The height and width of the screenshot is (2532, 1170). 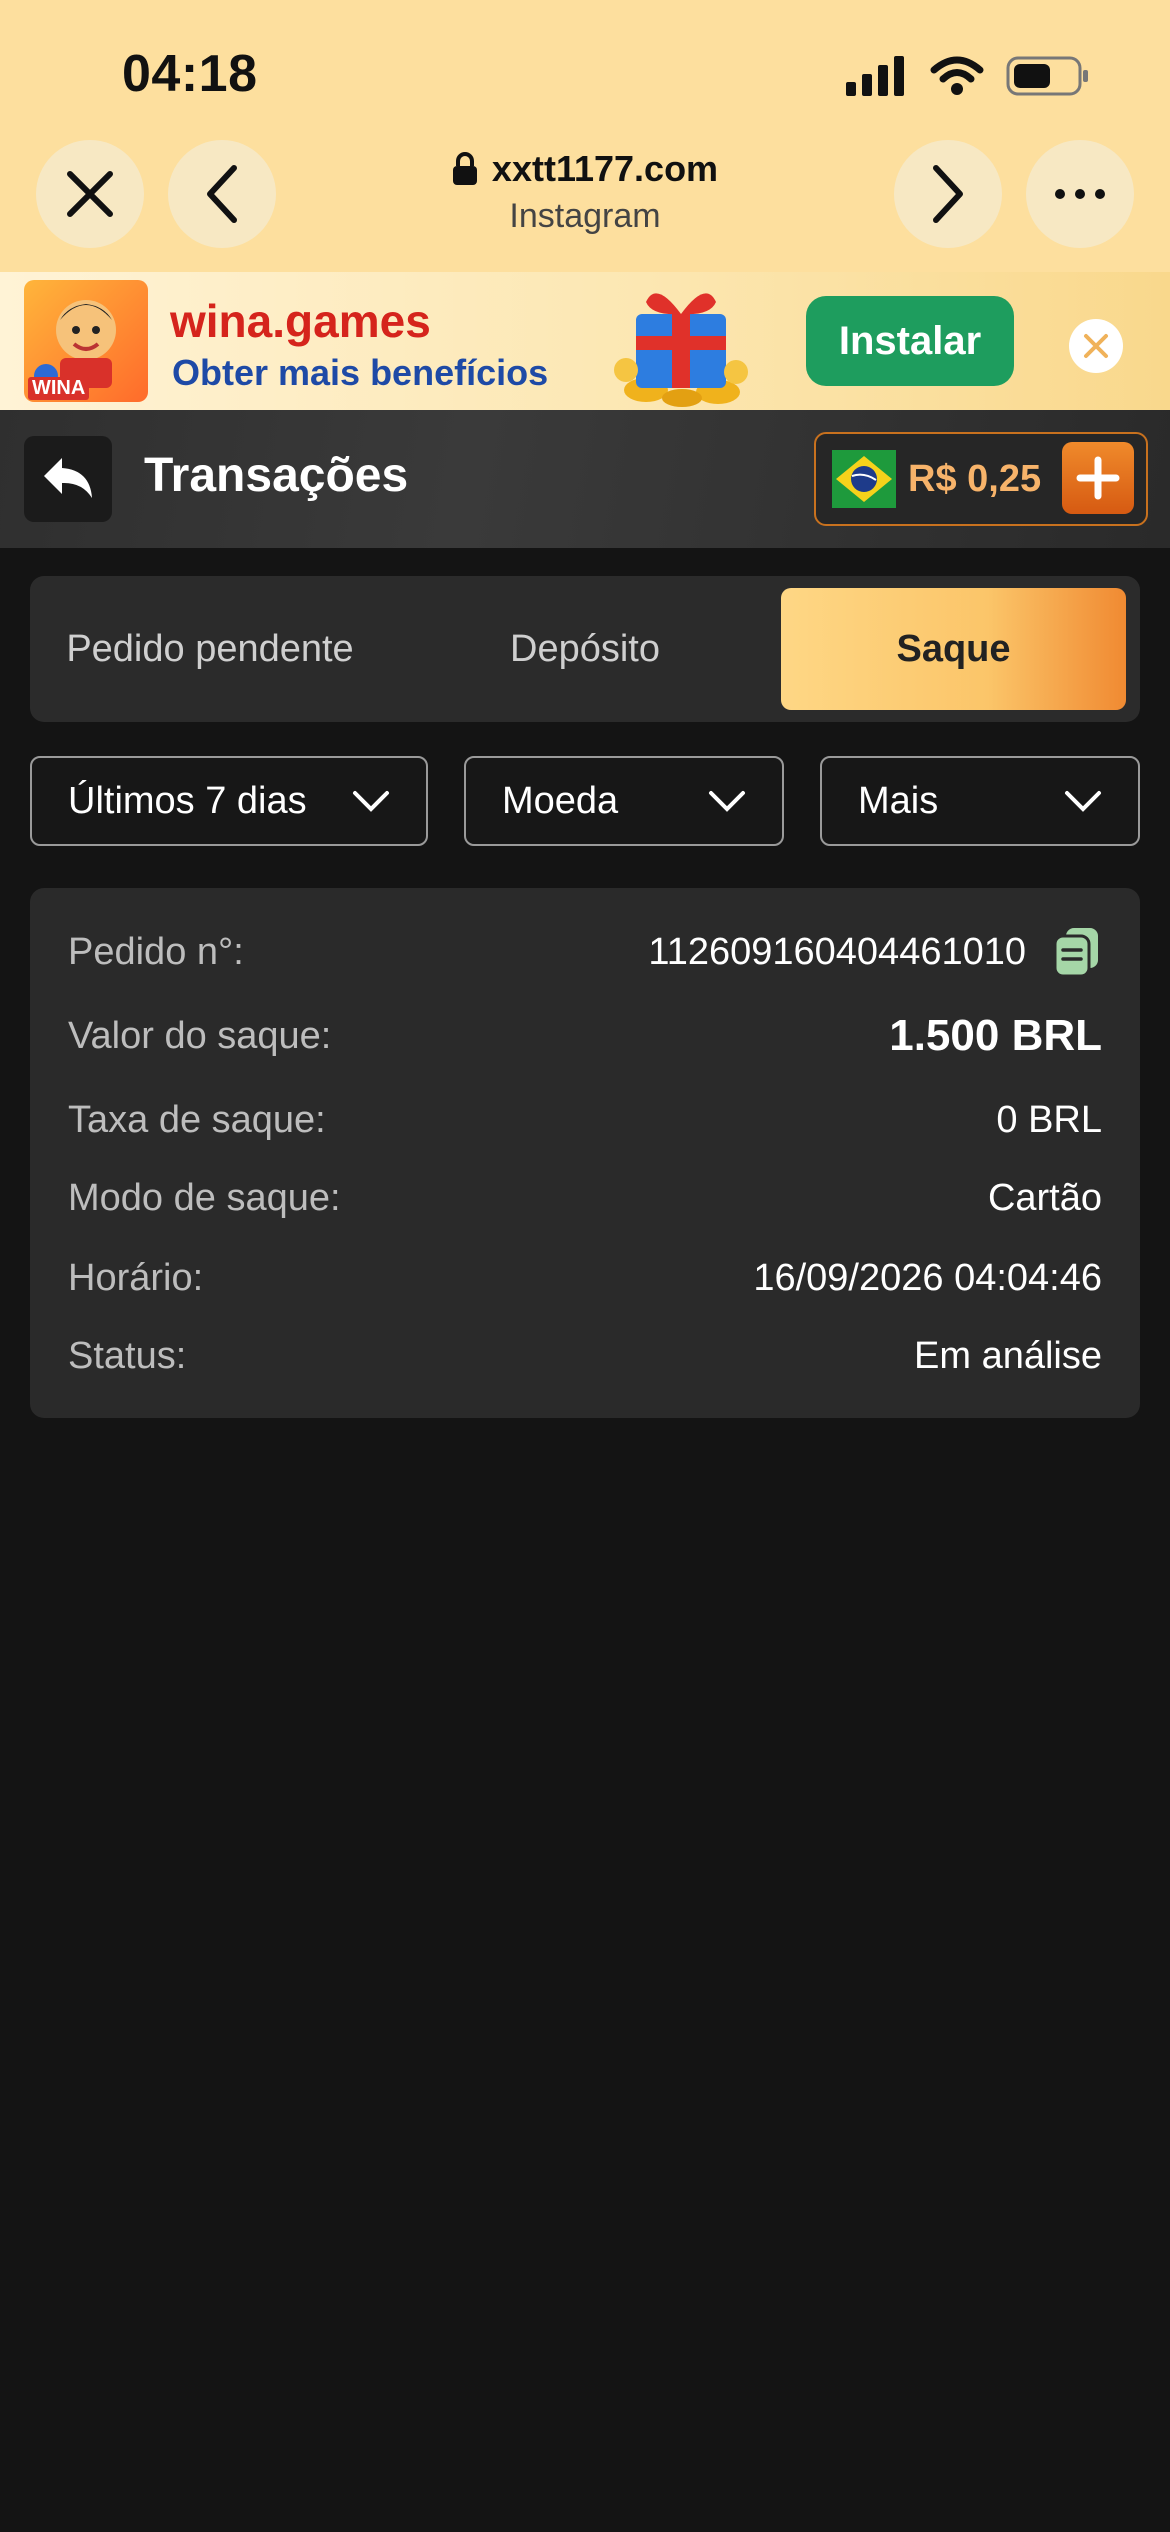 I want to click on withdrawal-fee-label: Taxa de saque:, so click(x=197, y=1119).